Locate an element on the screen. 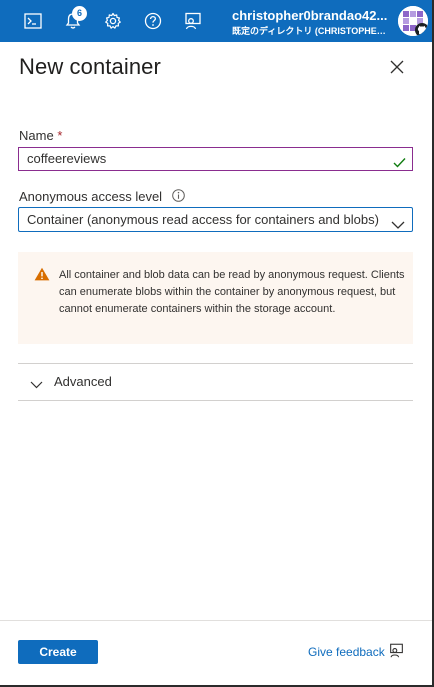  give-feedback-link: Give feedback is located at coordinates (356, 651).